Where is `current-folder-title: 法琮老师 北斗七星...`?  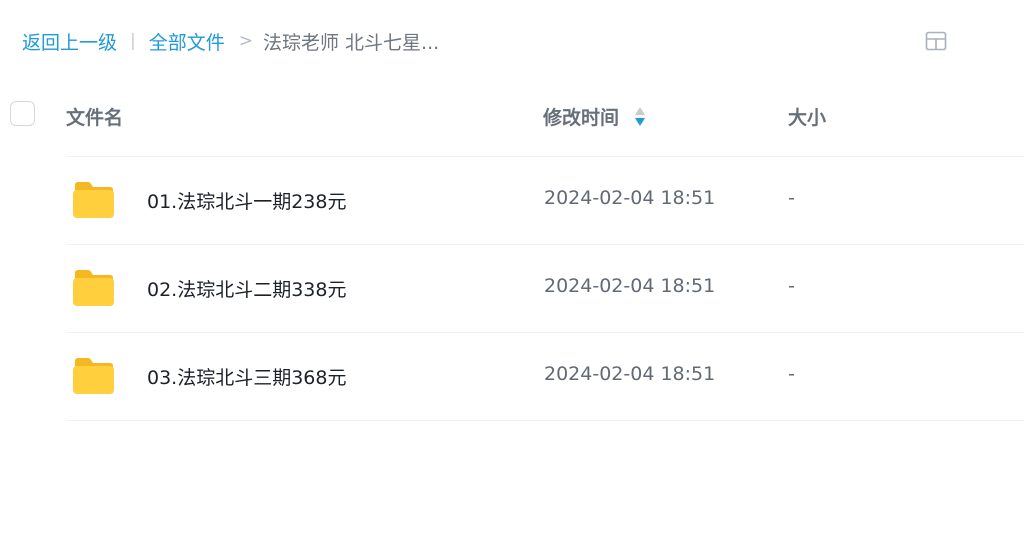
current-folder-title: 法琮老师 北斗七星... is located at coordinates (351, 42).